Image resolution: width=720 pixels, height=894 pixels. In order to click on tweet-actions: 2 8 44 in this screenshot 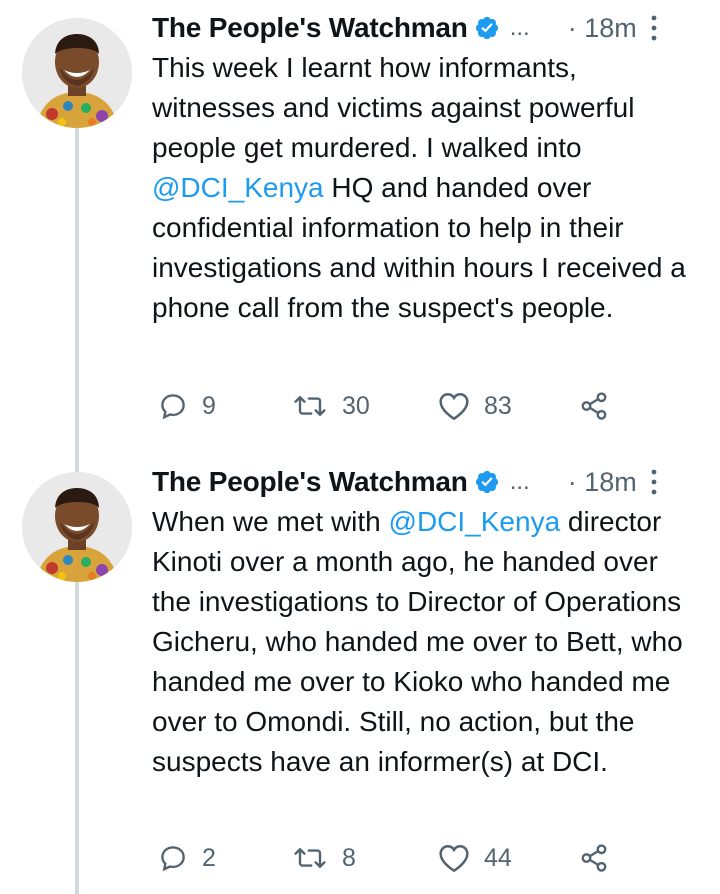, I will do `click(360, 858)`.